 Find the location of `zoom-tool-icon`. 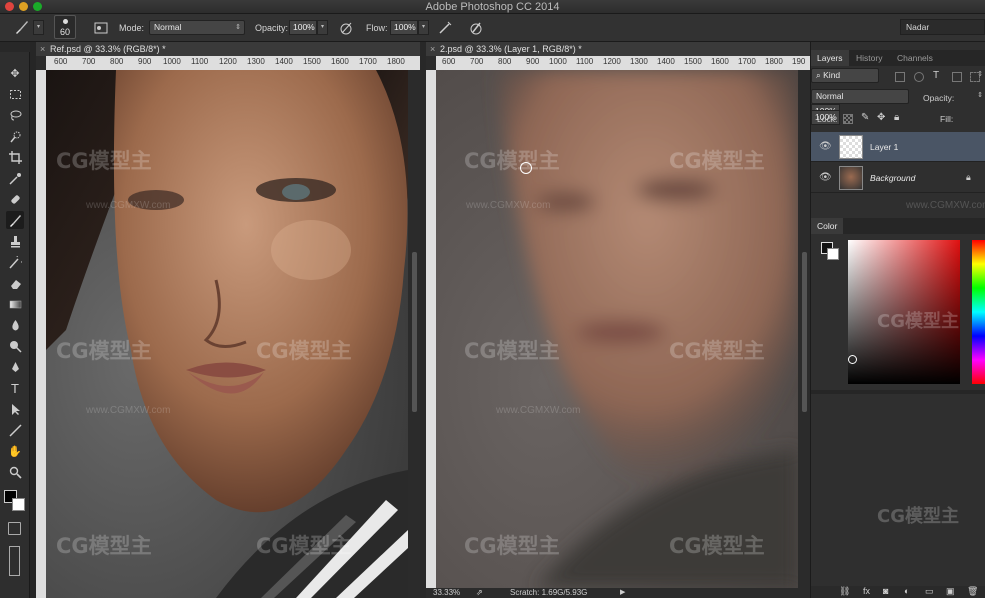

zoom-tool-icon is located at coordinates (15, 472).